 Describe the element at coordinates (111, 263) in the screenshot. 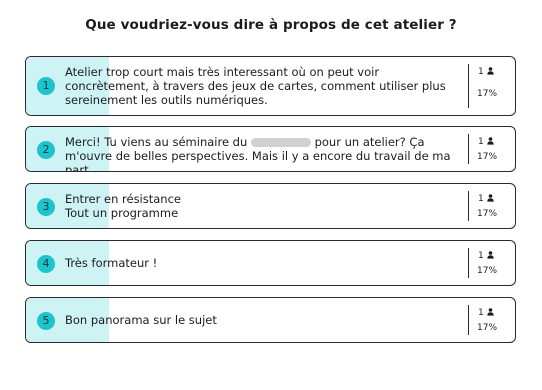

I see `response-text-line: Très formateur !` at that location.